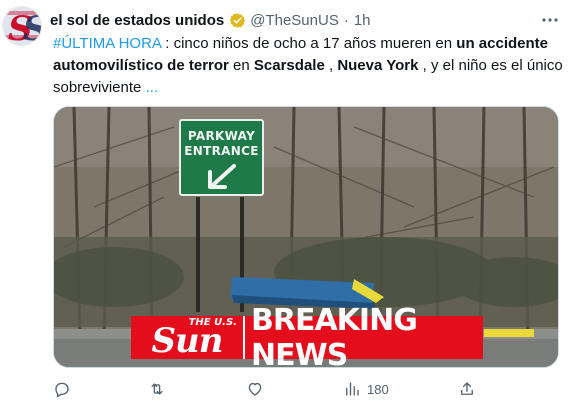 This screenshot has height=401, width=584. What do you see at coordinates (362, 20) in the screenshot?
I see `tweet-timestamp: 1h` at bounding box center [362, 20].